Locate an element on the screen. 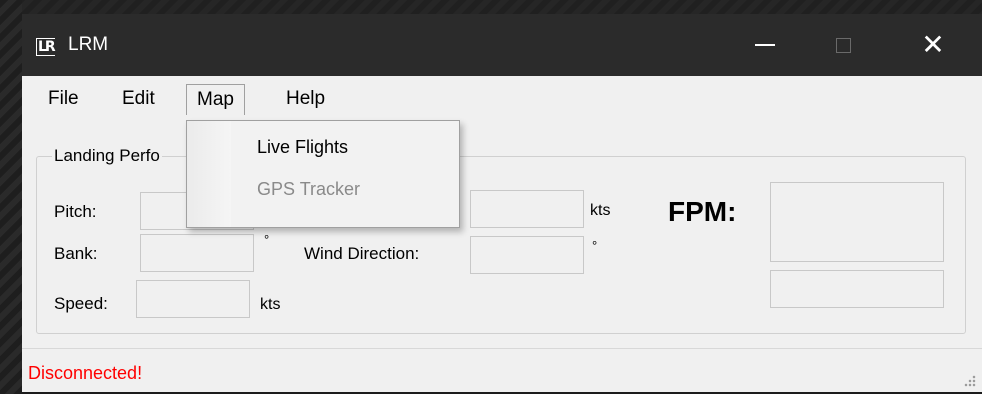 Image resolution: width=982 pixels, height=394 pixels. bank-unit: ° is located at coordinates (267, 239).